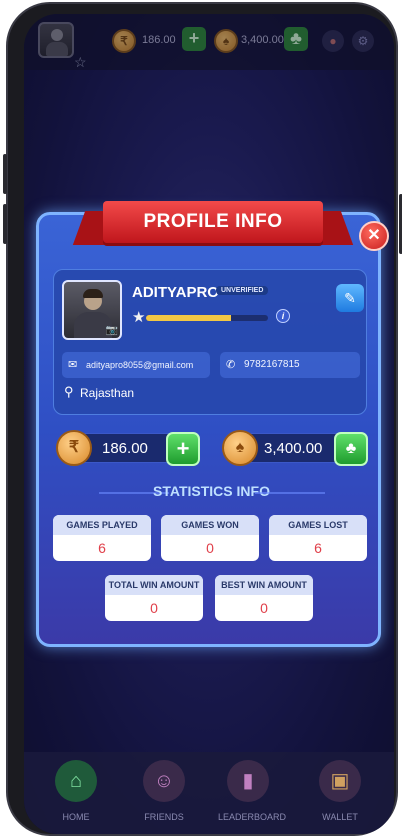 The height and width of the screenshot is (839, 402). I want to click on nav-friends: ☺ FRIENDS, so click(164, 791).